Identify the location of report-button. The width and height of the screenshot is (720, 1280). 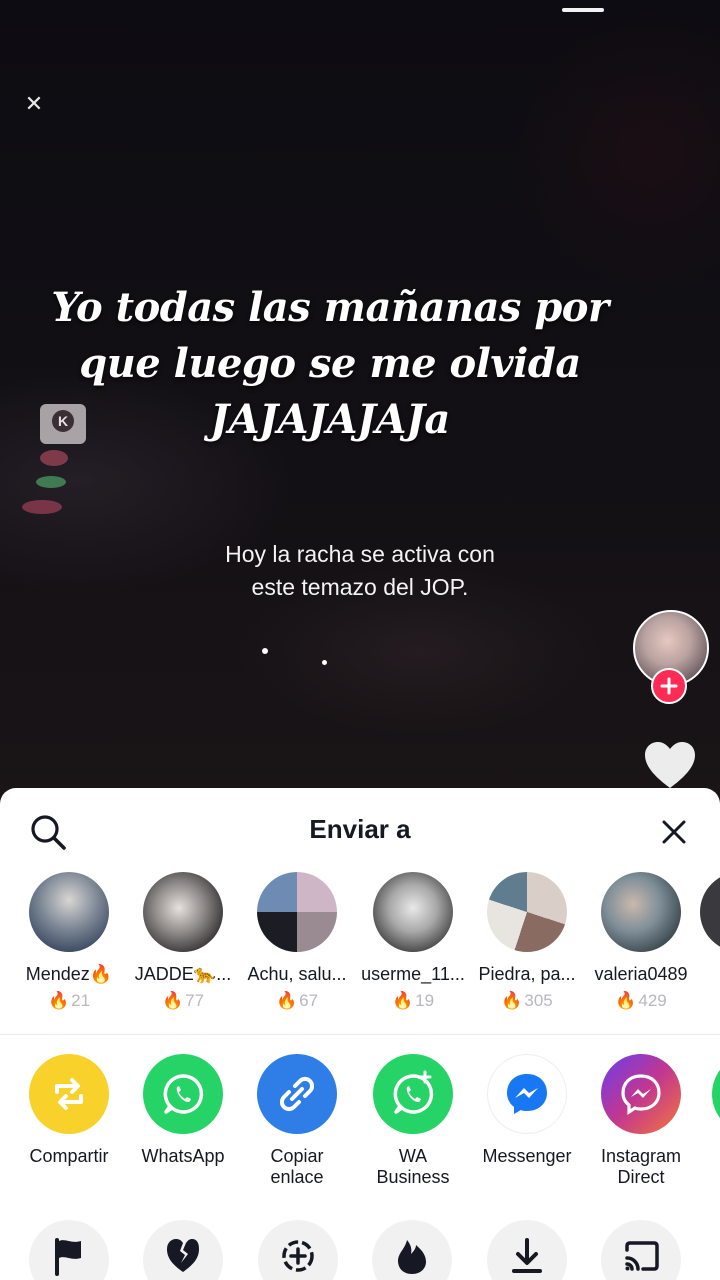
(69, 1250).